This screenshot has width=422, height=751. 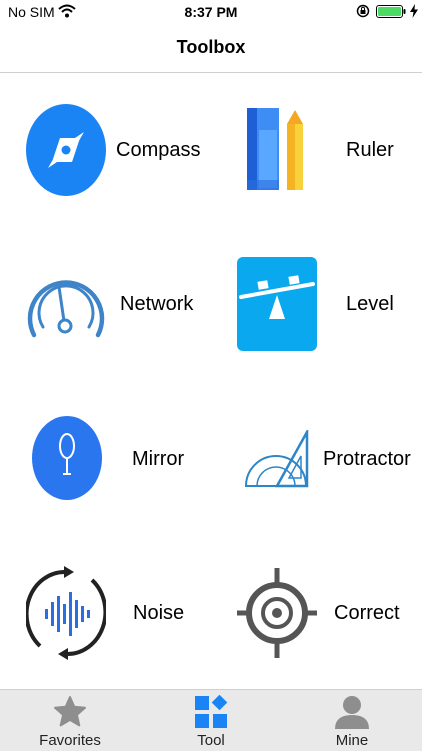 I want to click on level-icon, so click(x=277, y=304).